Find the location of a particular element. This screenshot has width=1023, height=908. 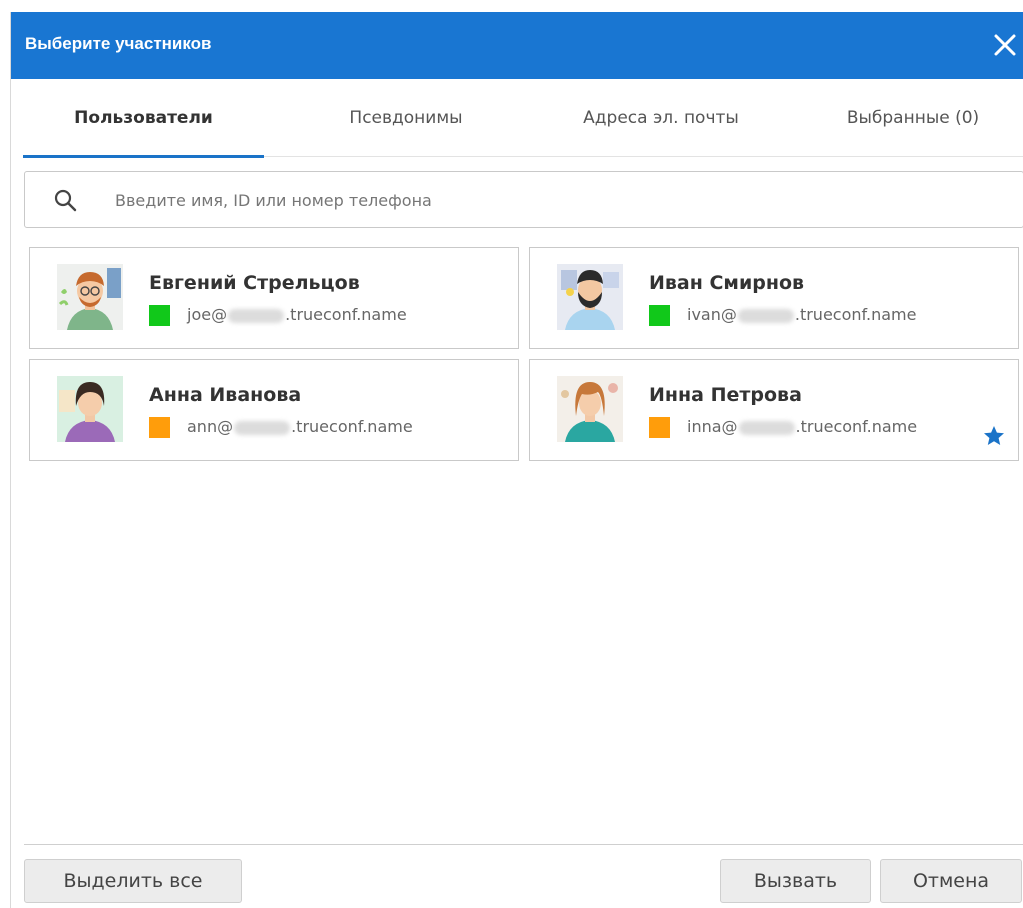

user-card: Анна Иванова ann@ .trueconf.name is located at coordinates (274, 410).